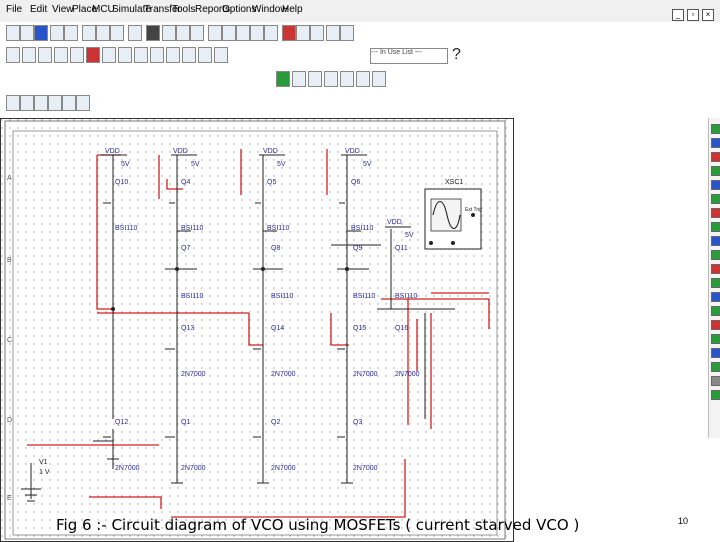 This screenshot has width=720, height=542. Describe the element at coordinates (278, 228) in the screenshot. I see `bsi110-c: BSI110` at that location.